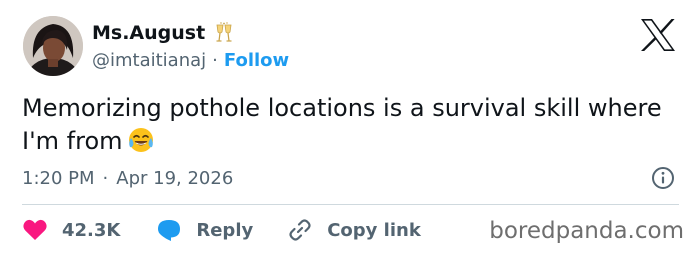 This screenshot has width=700, height=256. What do you see at coordinates (148, 33) in the screenshot?
I see `author-display-name: Ms.August` at bounding box center [148, 33].